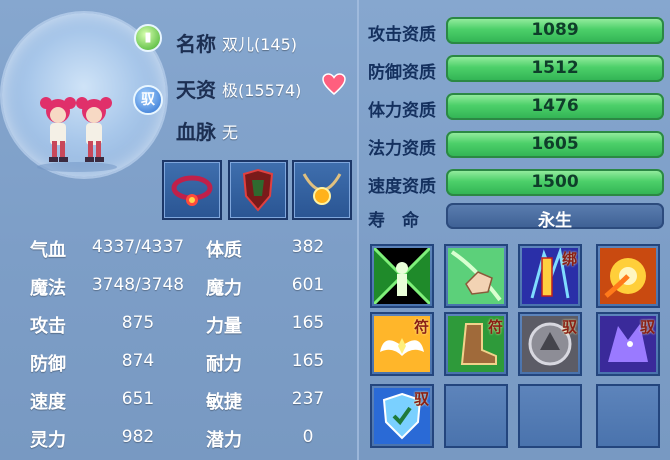 The width and height of the screenshot is (670, 460). I want to click on attr-value-magic: 601, so click(308, 285).